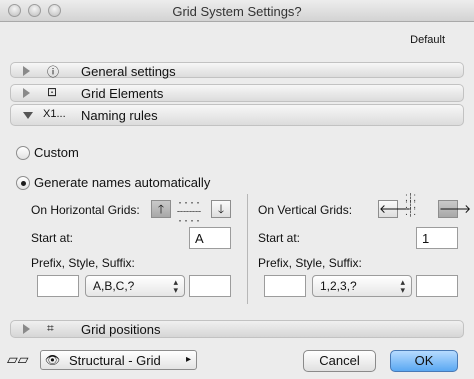 The height and width of the screenshot is (379, 474). I want to click on default-settings-label: Default, so click(427, 40).